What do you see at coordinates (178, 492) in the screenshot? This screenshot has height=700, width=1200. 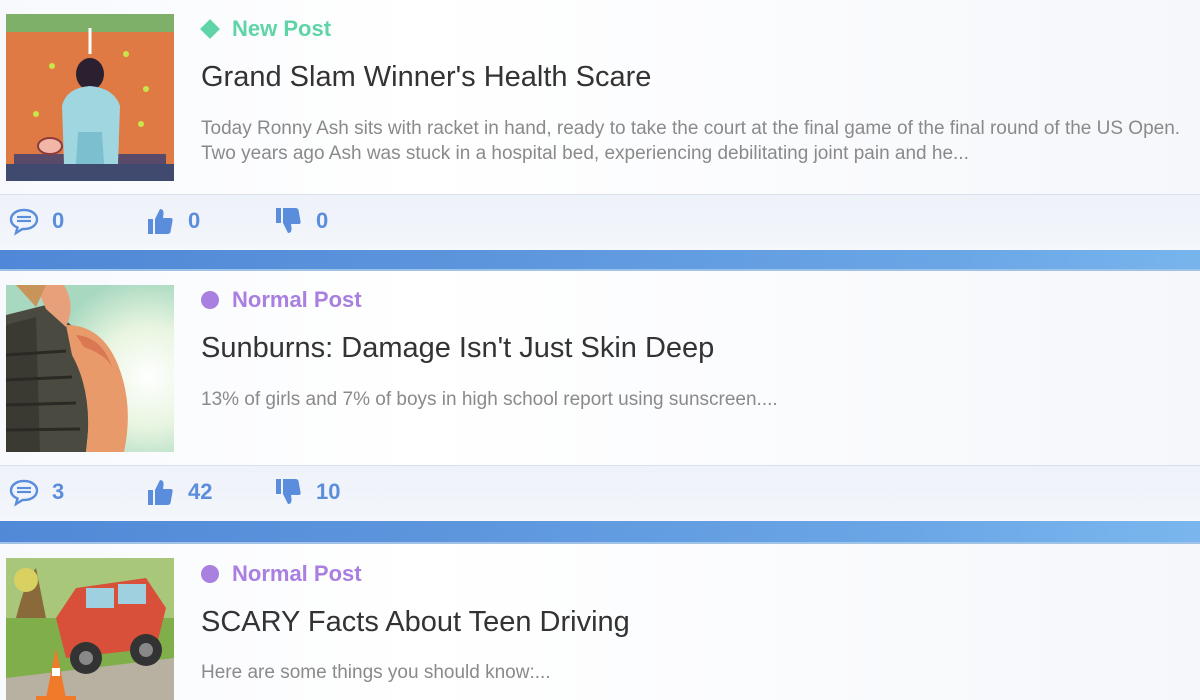 I see `like-button: 42` at bounding box center [178, 492].